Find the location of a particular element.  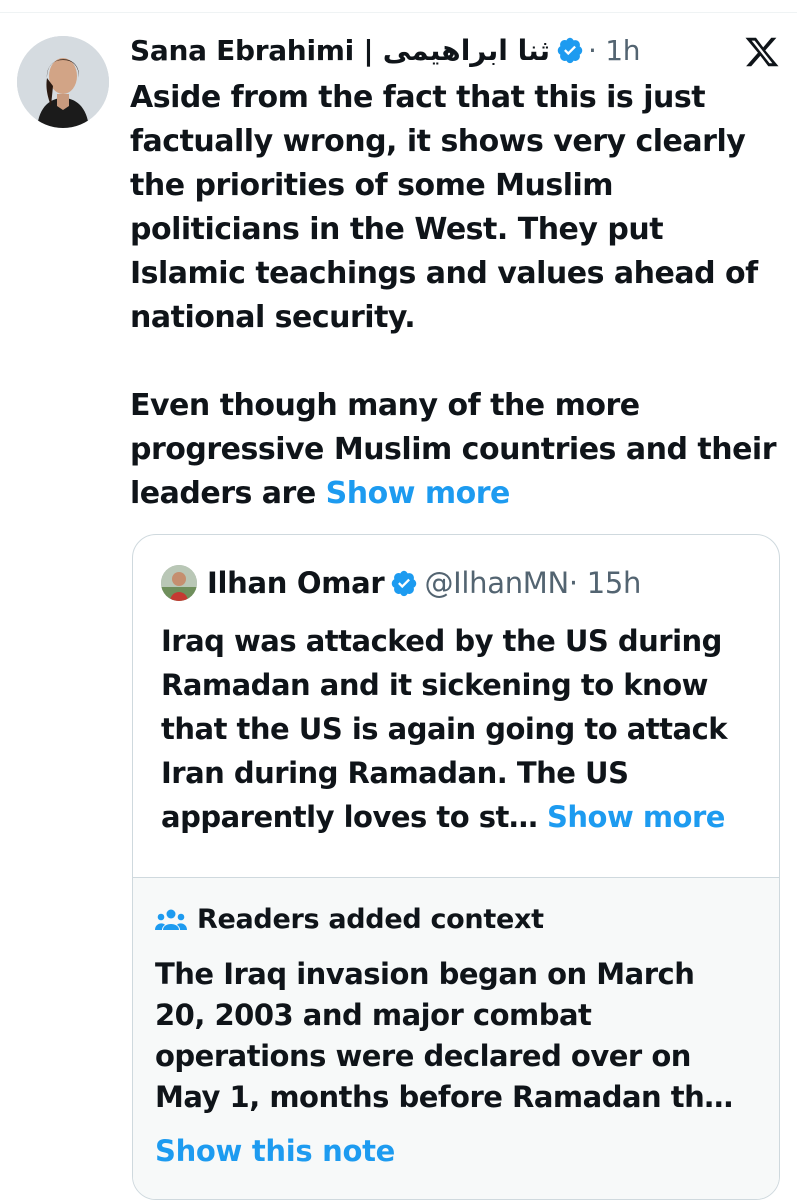

tweet-time: · 1h is located at coordinates (614, 50).